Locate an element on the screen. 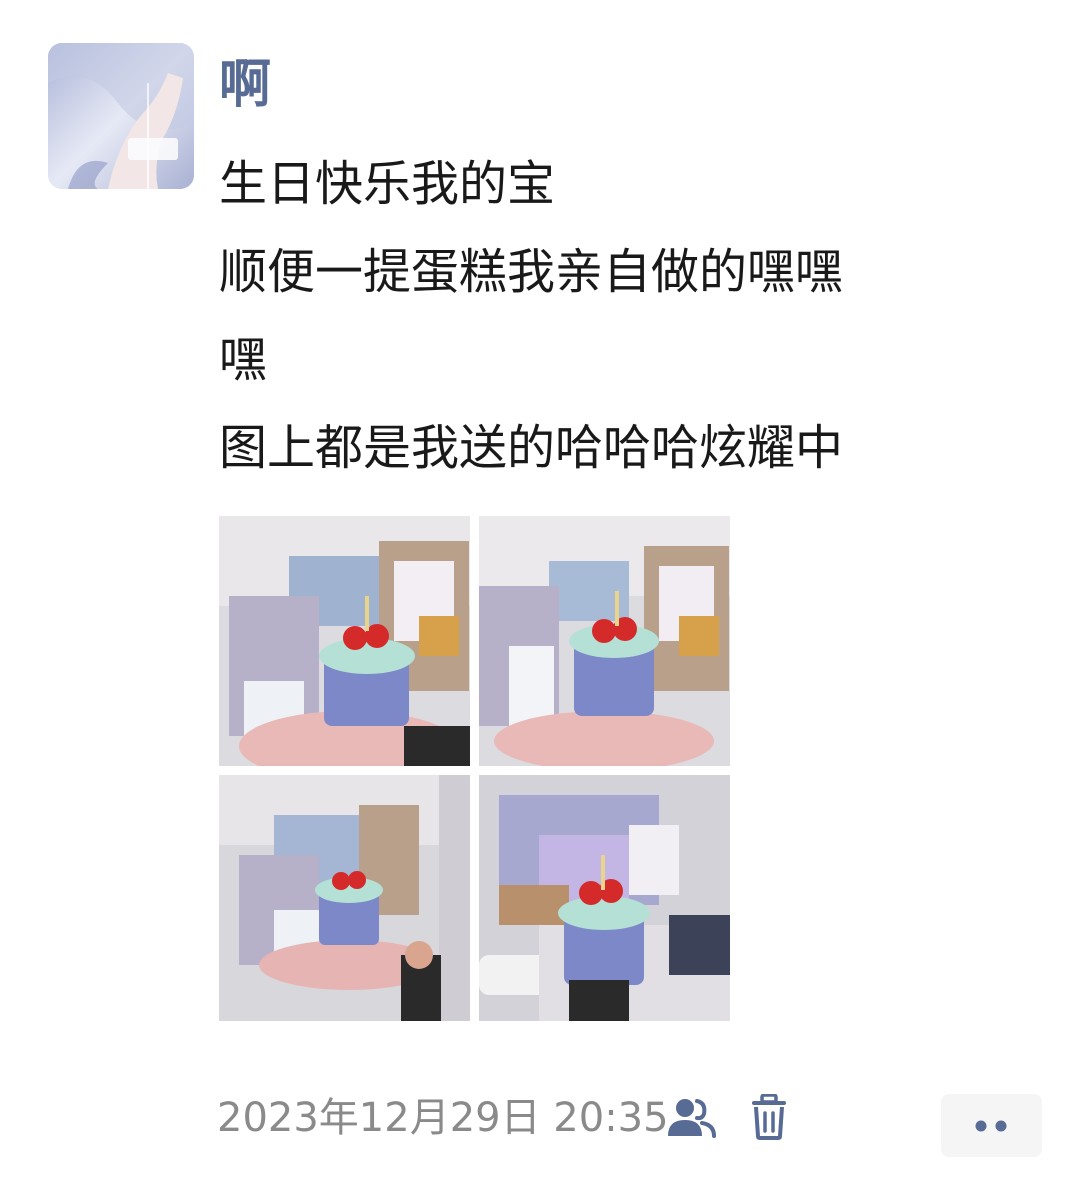 The image size is (1080, 1198). avatar is located at coordinates (121, 116).